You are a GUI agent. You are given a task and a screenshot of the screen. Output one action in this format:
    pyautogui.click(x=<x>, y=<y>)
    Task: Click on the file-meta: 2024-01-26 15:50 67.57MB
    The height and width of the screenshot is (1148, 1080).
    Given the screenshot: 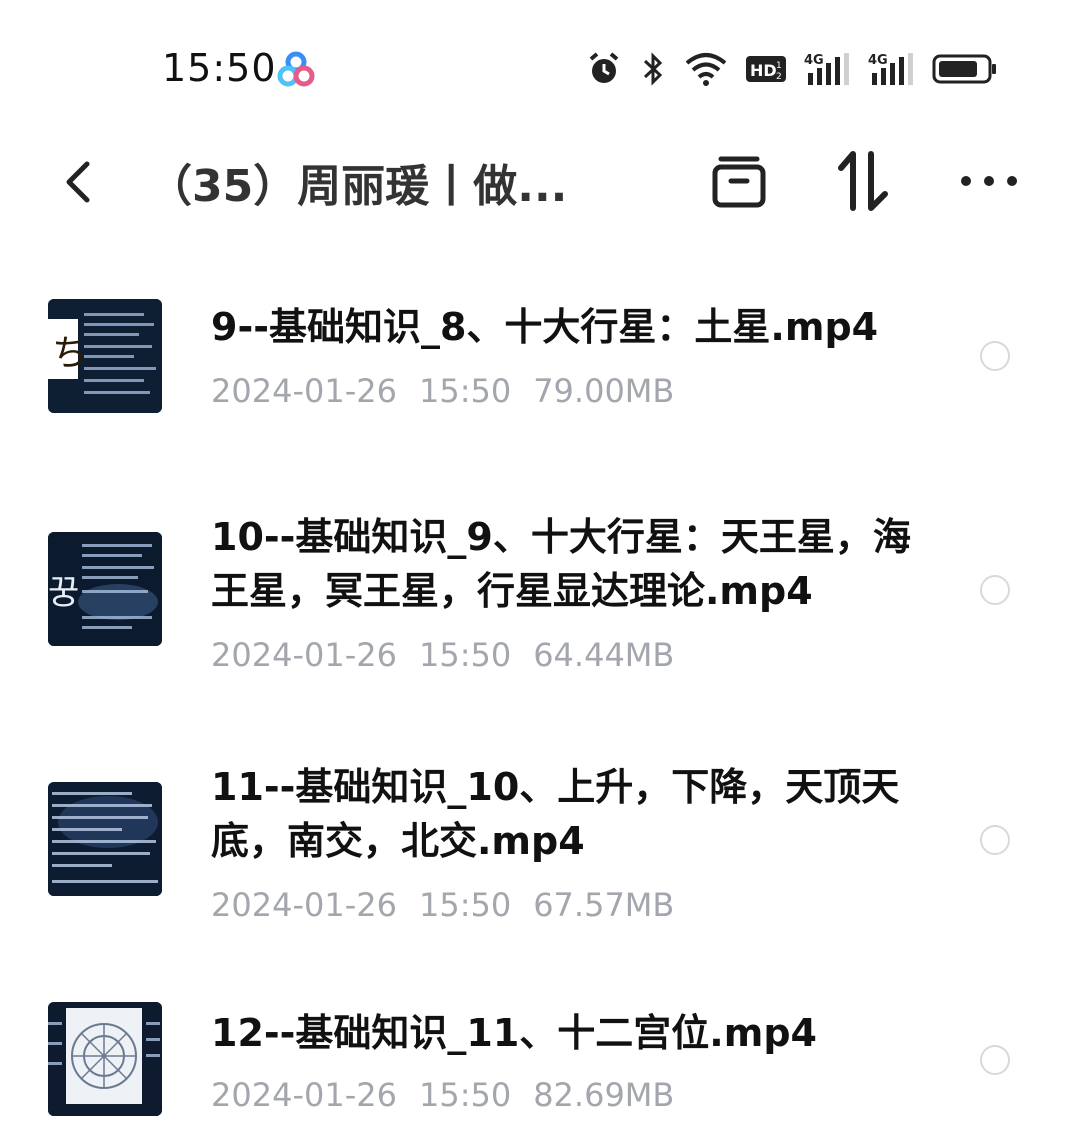 What is the action you would take?
    pyautogui.click(x=453, y=905)
    